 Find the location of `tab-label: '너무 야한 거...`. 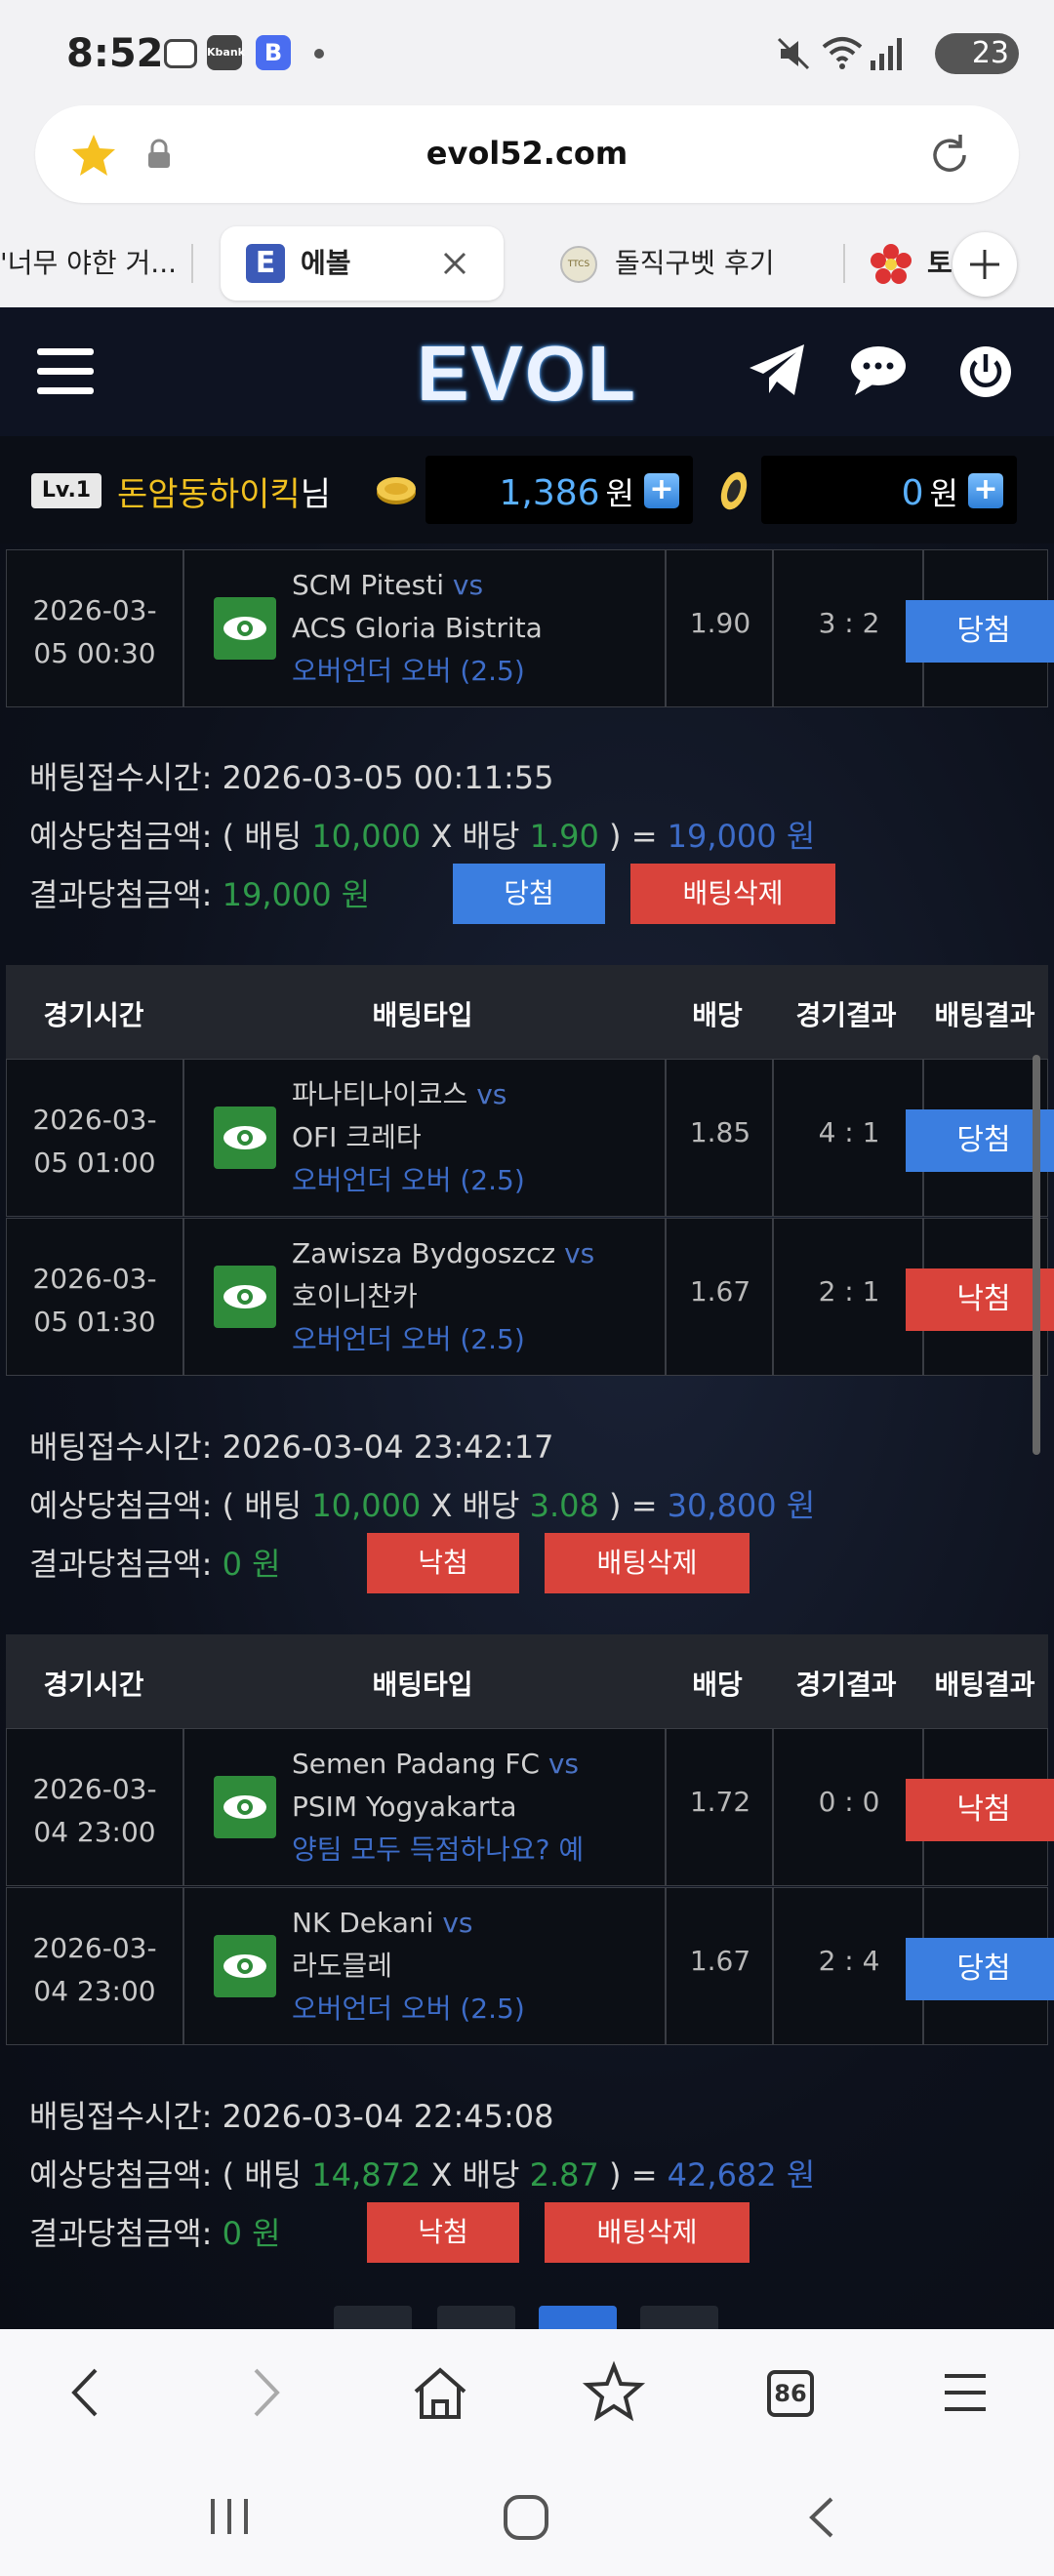

tab-label: '너무 야한 거... is located at coordinates (89, 263).